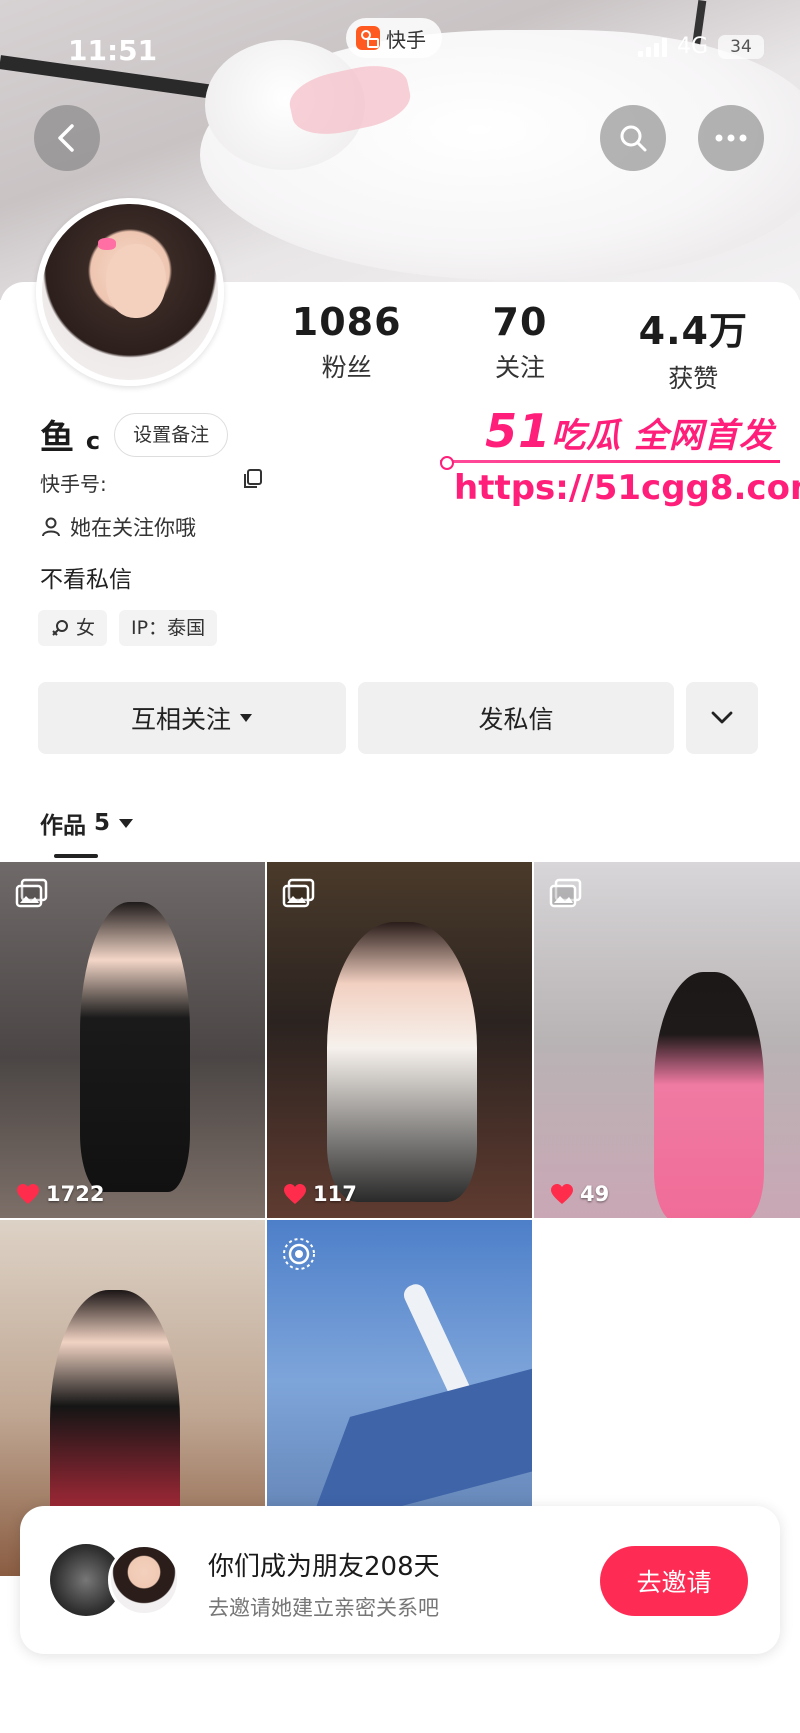  Describe the element at coordinates (629, 431) in the screenshot. I see `watermark-title: 51吃瓜 全网首发` at that location.